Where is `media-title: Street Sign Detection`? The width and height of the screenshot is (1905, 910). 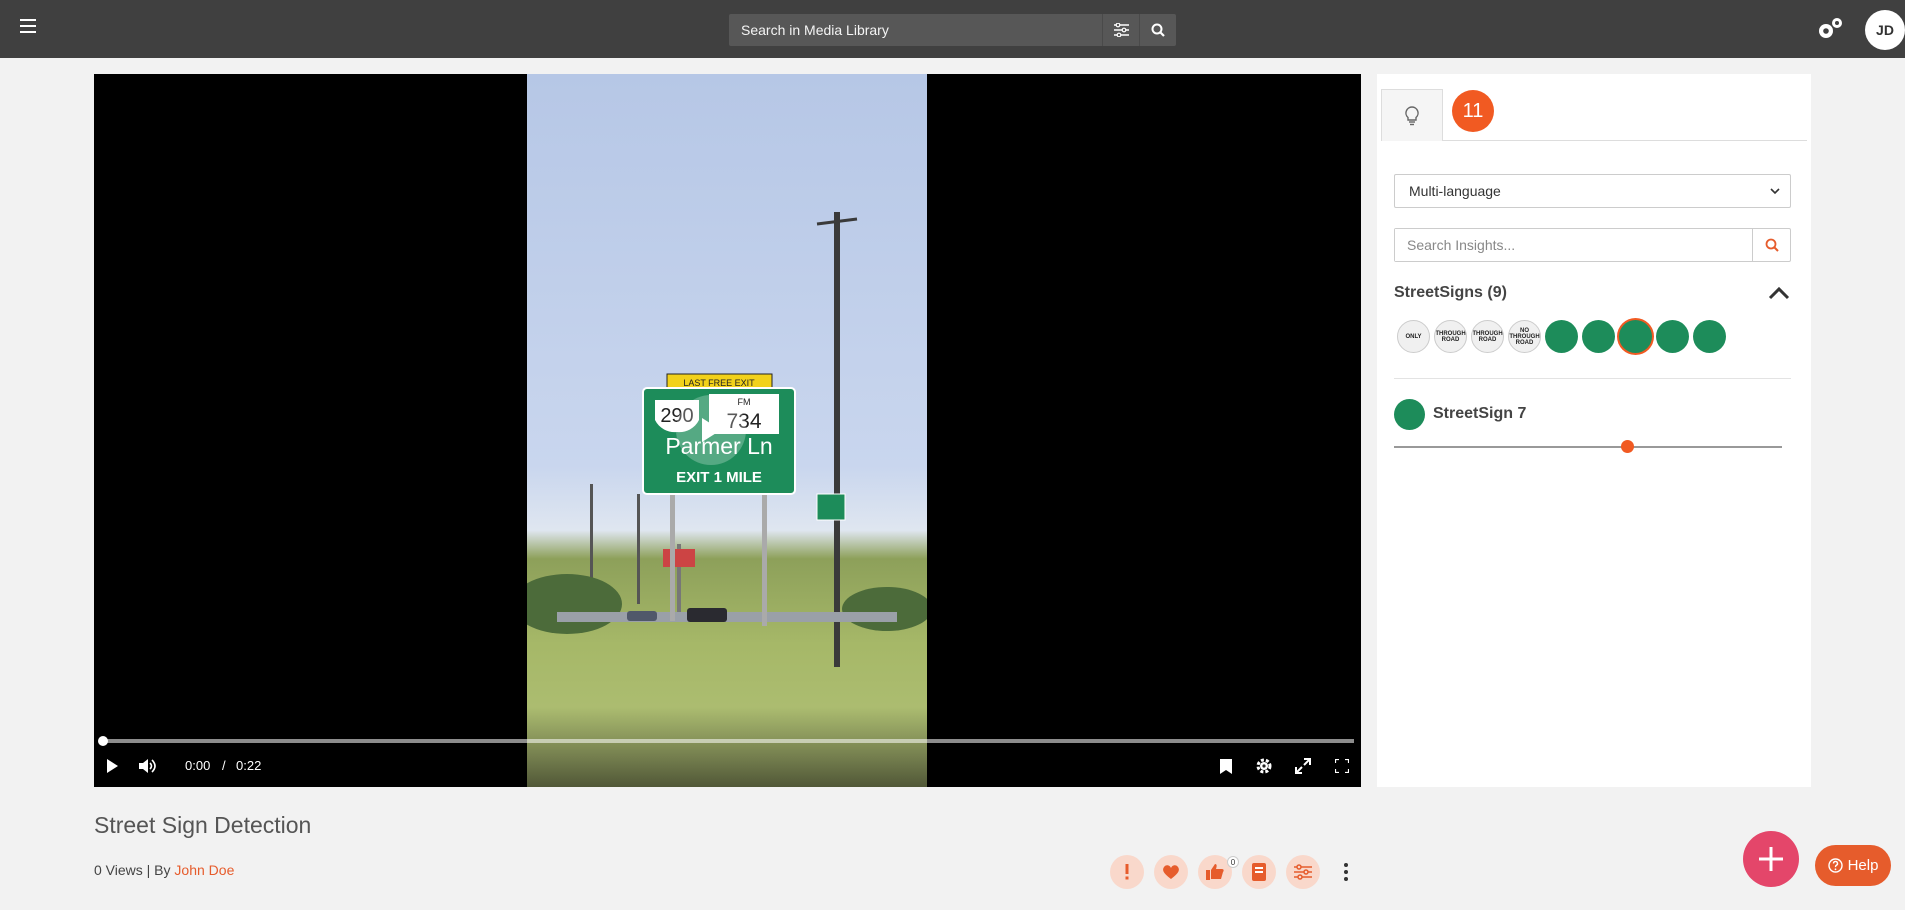
media-title: Street Sign Detection is located at coordinates (203, 825).